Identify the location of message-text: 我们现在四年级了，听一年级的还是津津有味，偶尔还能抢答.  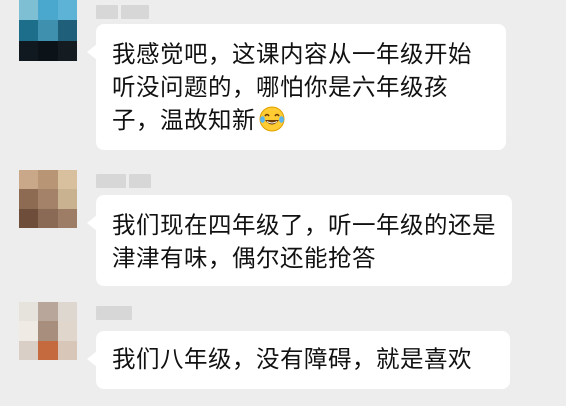
(304, 241).